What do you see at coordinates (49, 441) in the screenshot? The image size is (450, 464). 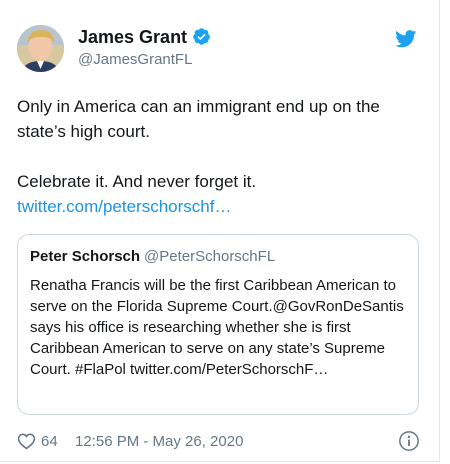 I see `like-count: 64` at bounding box center [49, 441].